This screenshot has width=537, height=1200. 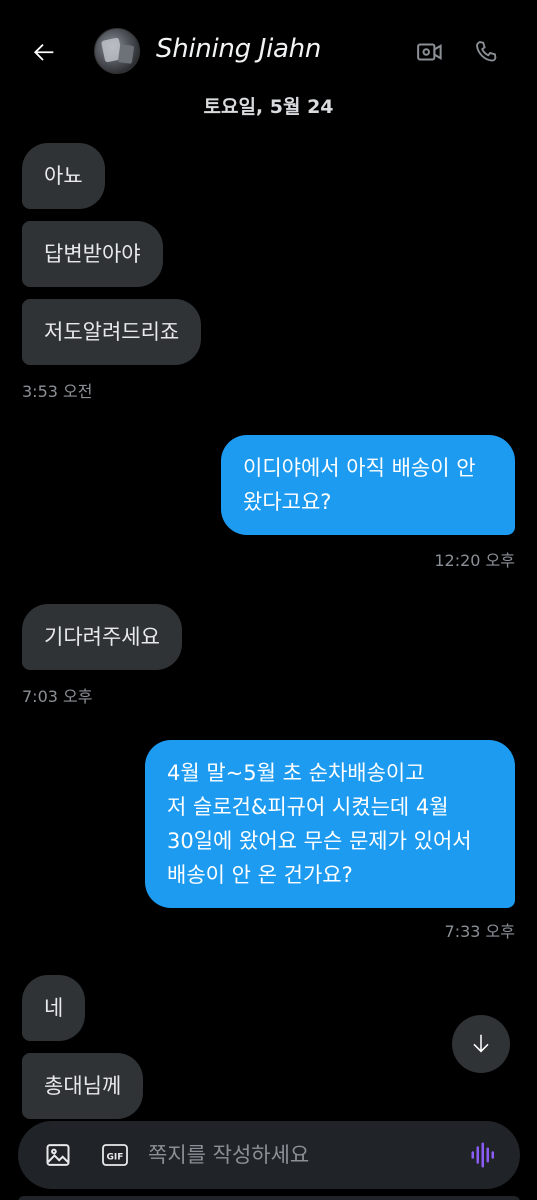 I want to click on message-text: 저도알려드리죠, so click(x=112, y=332).